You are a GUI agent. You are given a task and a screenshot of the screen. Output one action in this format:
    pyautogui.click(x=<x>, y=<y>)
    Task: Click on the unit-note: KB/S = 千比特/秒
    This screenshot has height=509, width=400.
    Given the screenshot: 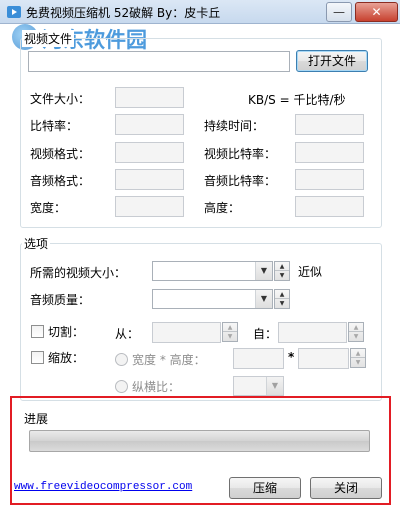 What is the action you would take?
    pyautogui.click(x=297, y=100)
    